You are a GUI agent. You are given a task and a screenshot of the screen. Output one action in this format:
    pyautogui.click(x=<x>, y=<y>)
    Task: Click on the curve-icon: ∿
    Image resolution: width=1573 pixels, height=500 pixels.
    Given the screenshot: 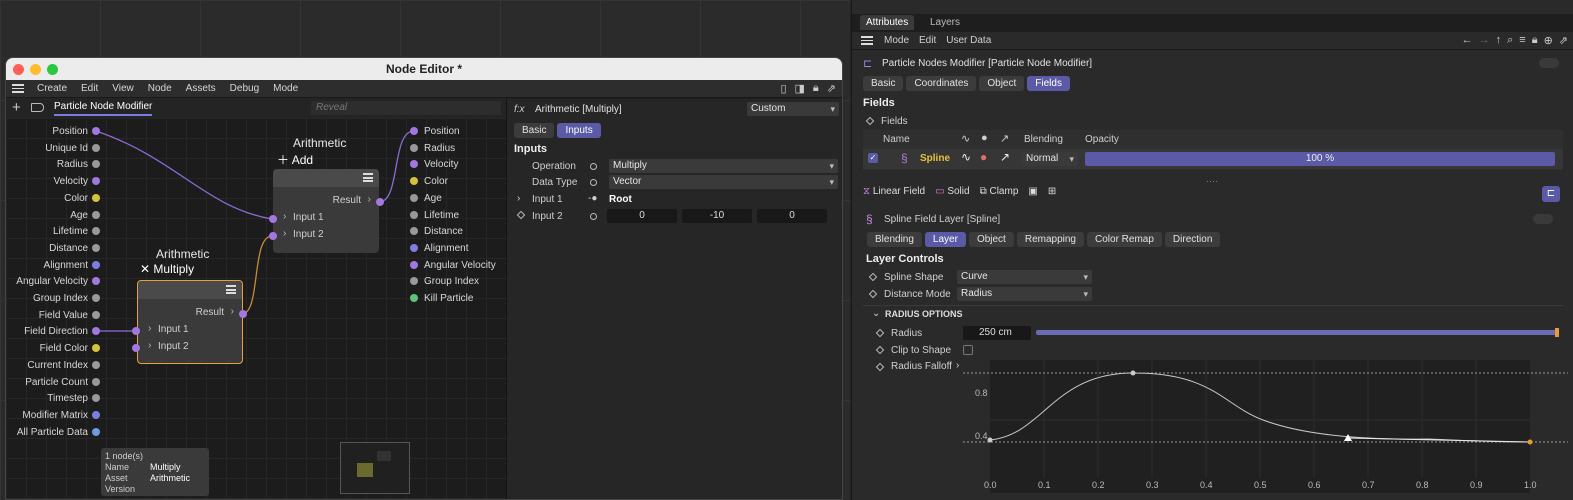 What is the action you would take?
    pyautogui.click(x=966, y=157)
    